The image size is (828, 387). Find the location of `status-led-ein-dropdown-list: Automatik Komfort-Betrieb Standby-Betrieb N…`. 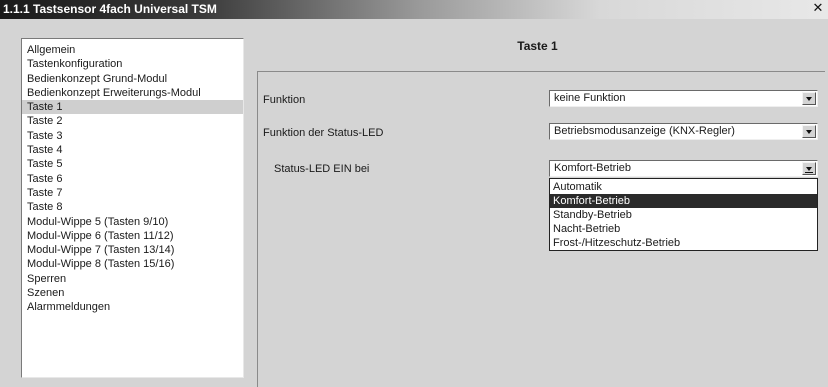

status-led-ein-dropdown-list: Automatik Komfort-Betrieb Standby-Betrieb N… is located at coordinates (683, 214).